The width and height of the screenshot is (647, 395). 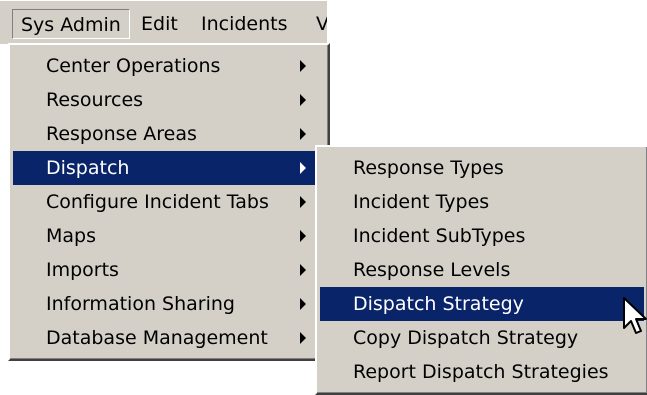 I want to click on menu-item-dispatch: Dispatch, so click(x=169, y=168).